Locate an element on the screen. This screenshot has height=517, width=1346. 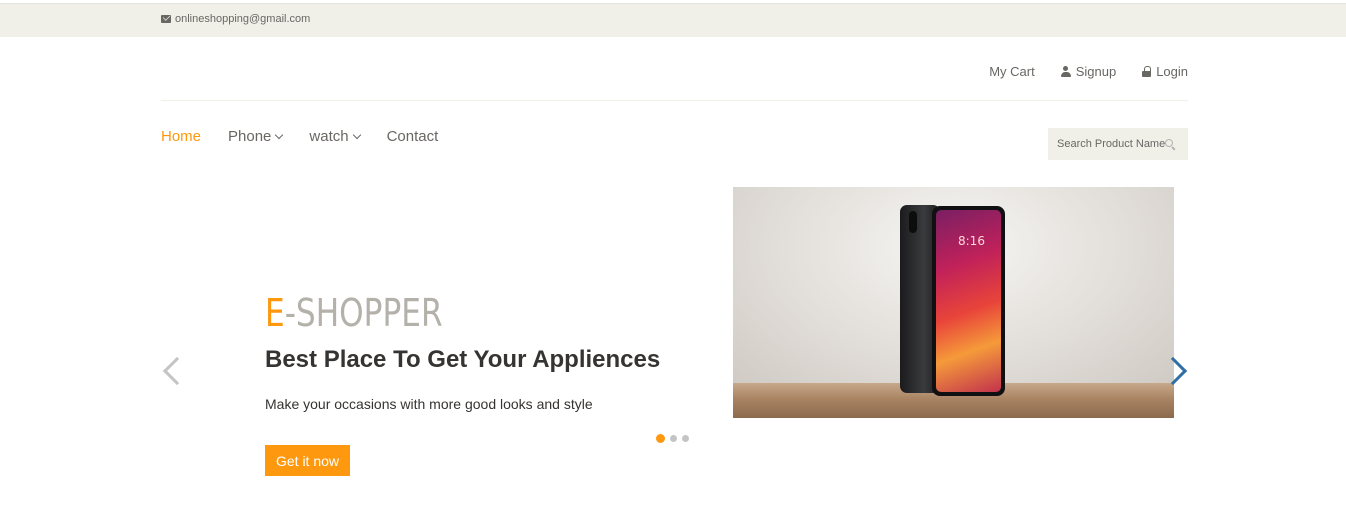
envelope-icon is located at coordinates (166, 19).